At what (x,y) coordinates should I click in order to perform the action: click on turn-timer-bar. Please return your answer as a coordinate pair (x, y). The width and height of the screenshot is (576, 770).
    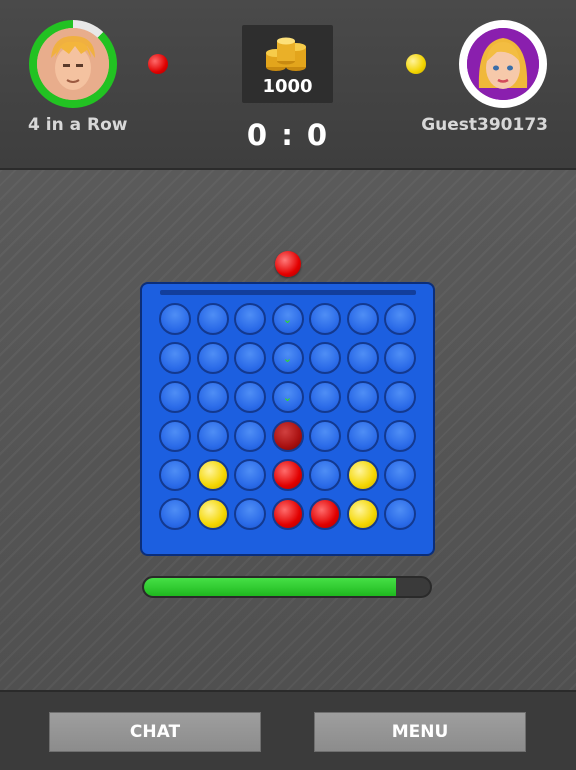
    Looking at the image, I should click on (287, 587).